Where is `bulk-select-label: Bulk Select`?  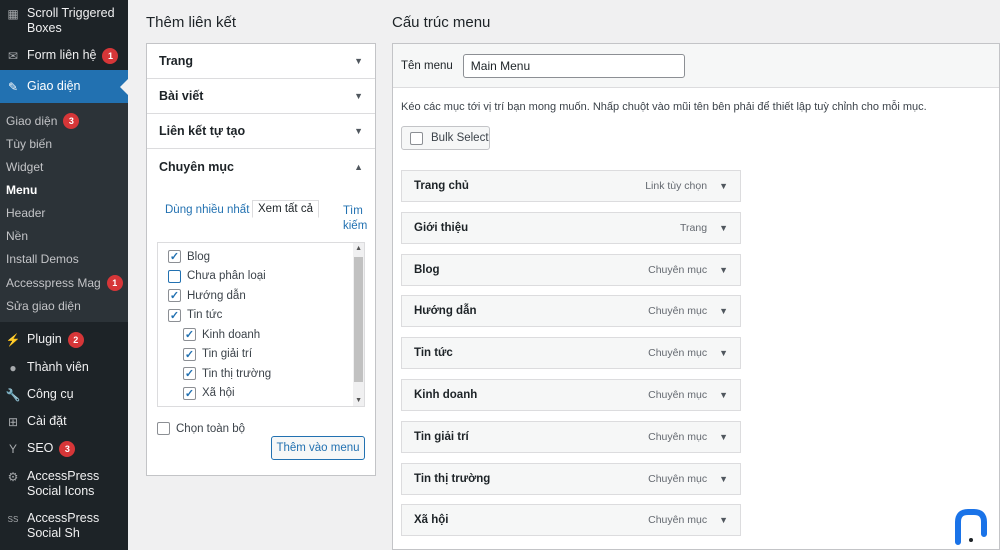 bulk-select-label: Bulk Select is located at coordinates (460, 138).